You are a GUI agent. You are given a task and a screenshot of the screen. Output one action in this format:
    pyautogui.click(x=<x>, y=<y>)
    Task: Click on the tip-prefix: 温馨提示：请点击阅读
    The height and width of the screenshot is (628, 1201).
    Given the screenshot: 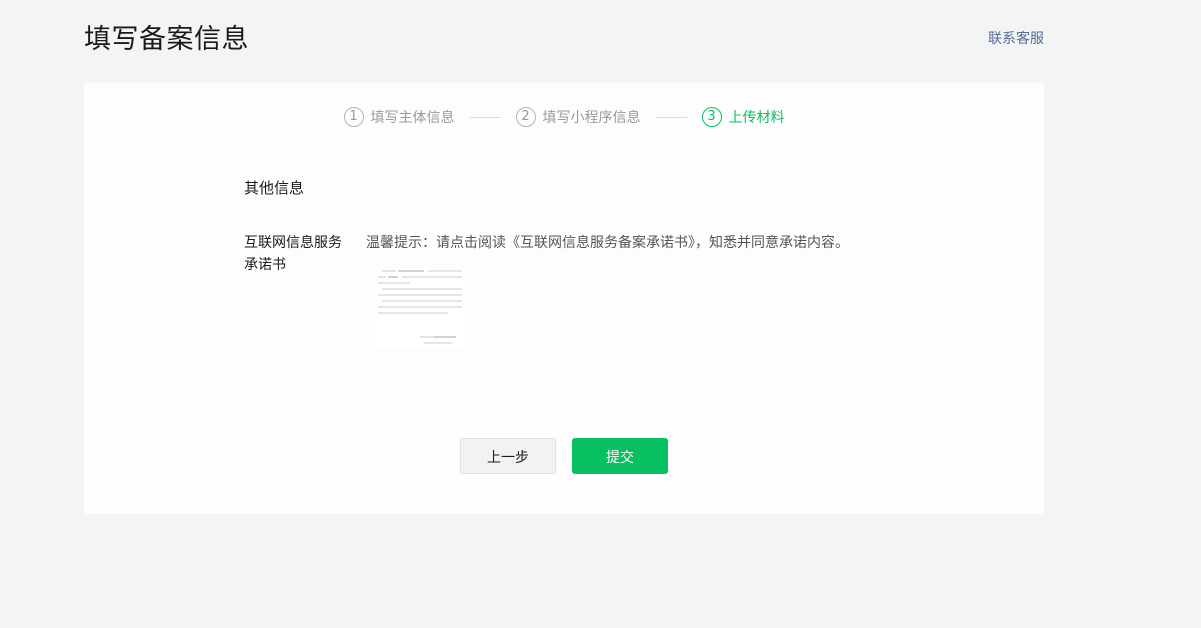 What is the action you would take?
    pyautogui.click(x=436, y=243)
    